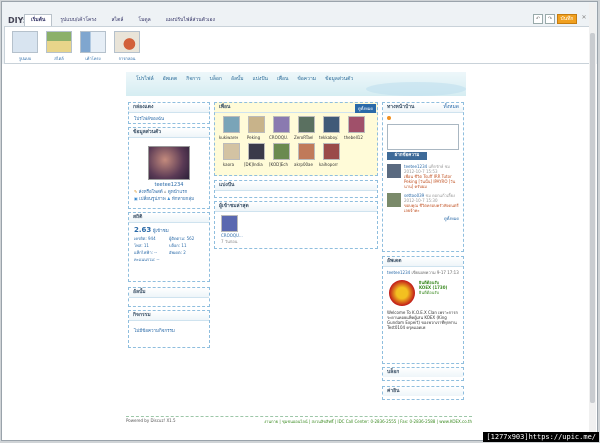  What do you see at coordinates (538, 19) in the screenshot?
I see `undo-button: ↶` at bounding box center [538, 19].